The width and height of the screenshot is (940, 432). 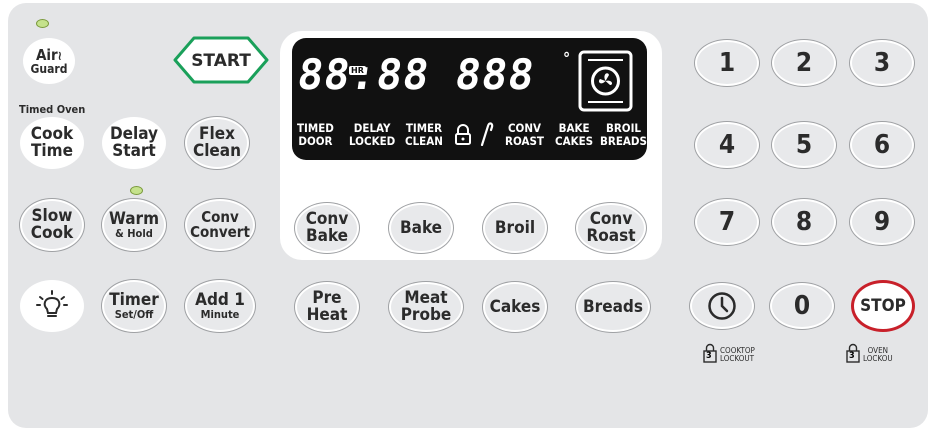 I want to click on add-1-minute-button: Add 1 Minute, so click(x=220, y=306).